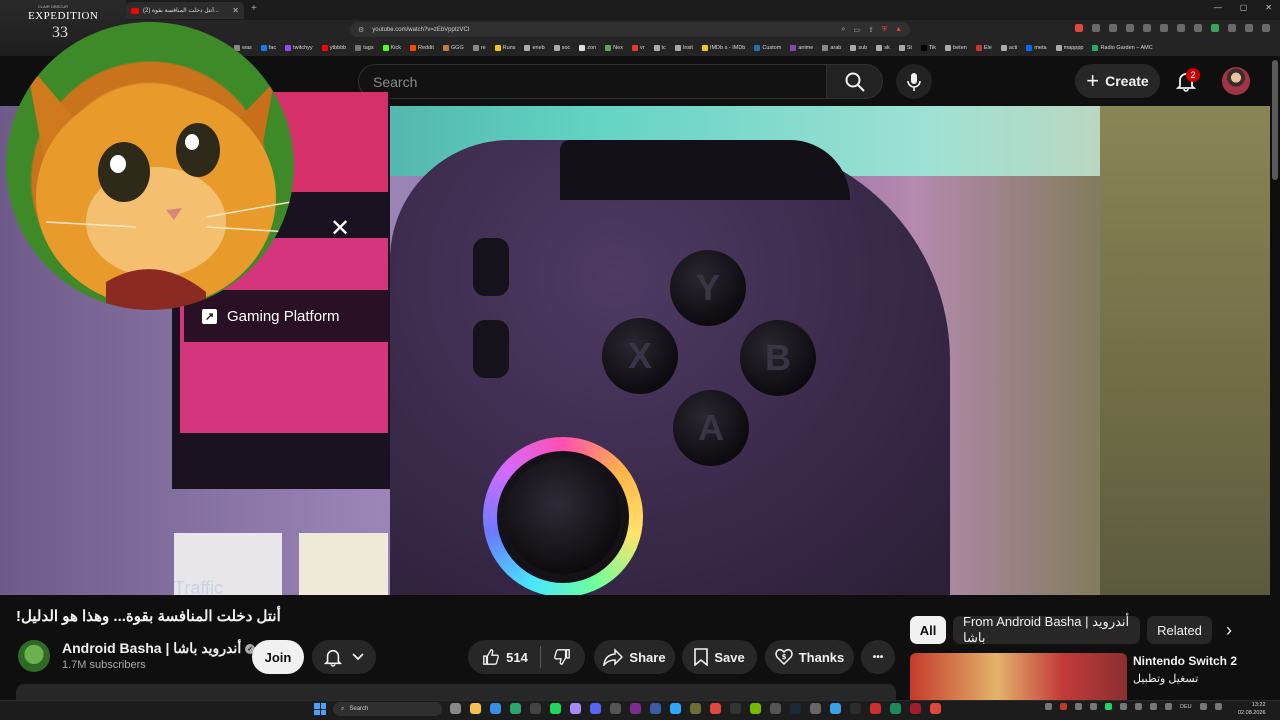 The width and height of the screenshot is (1280, 720). I want to click on dislike-icon, so click(562, 657).